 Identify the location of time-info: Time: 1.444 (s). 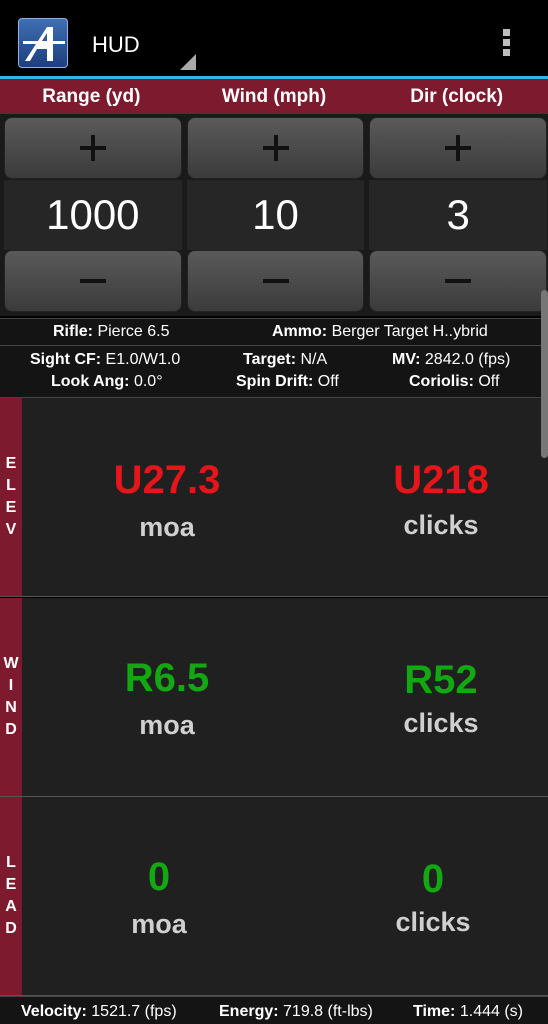
(468, 1012).